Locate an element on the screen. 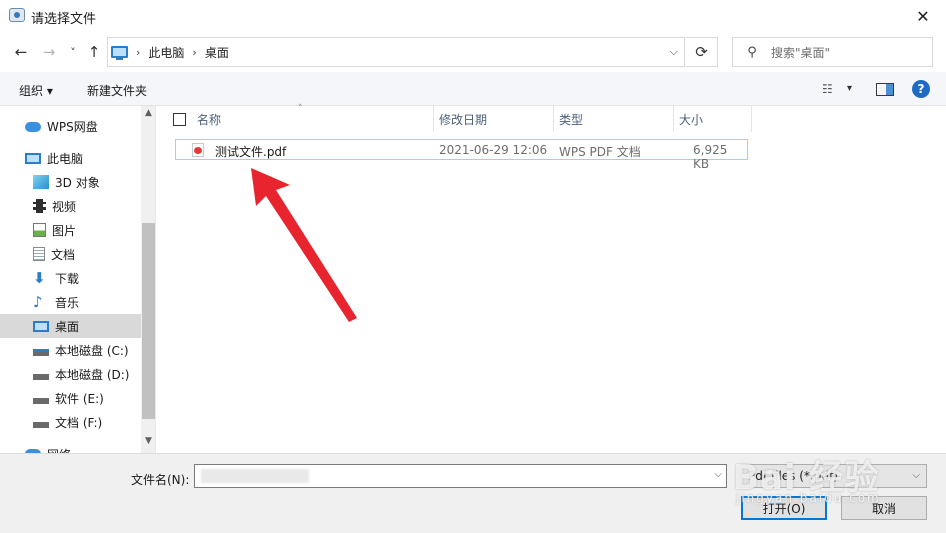 The image size is (946, 533). desktop-icon is located at coordinates (41, 326).